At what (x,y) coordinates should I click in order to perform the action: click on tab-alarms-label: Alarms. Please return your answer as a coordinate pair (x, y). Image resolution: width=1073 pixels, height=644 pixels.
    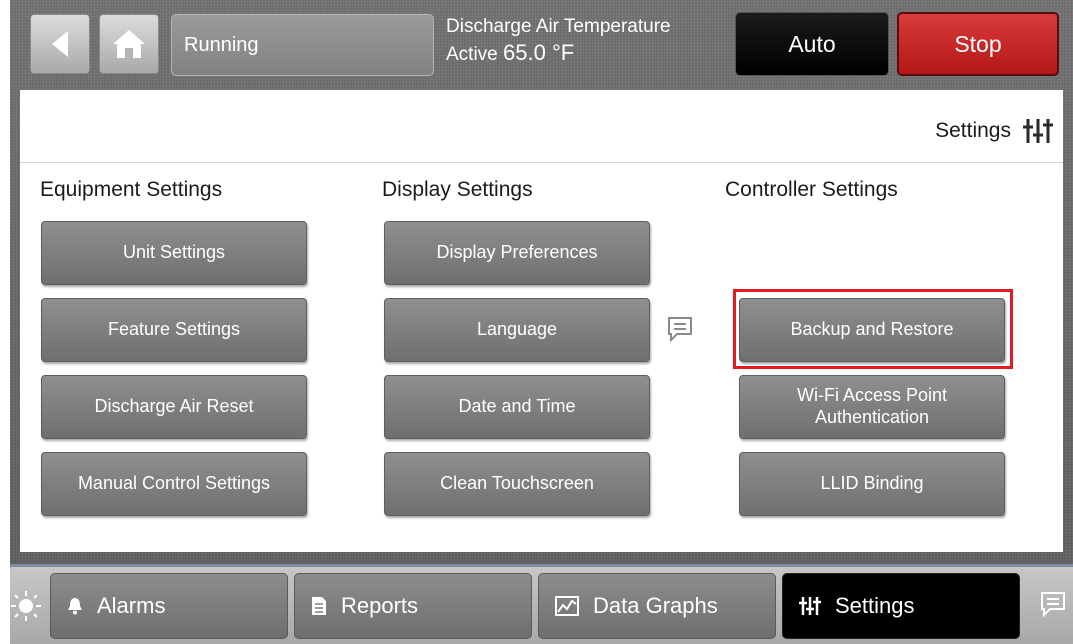
    Looking at the image, I should click on (131, 605).